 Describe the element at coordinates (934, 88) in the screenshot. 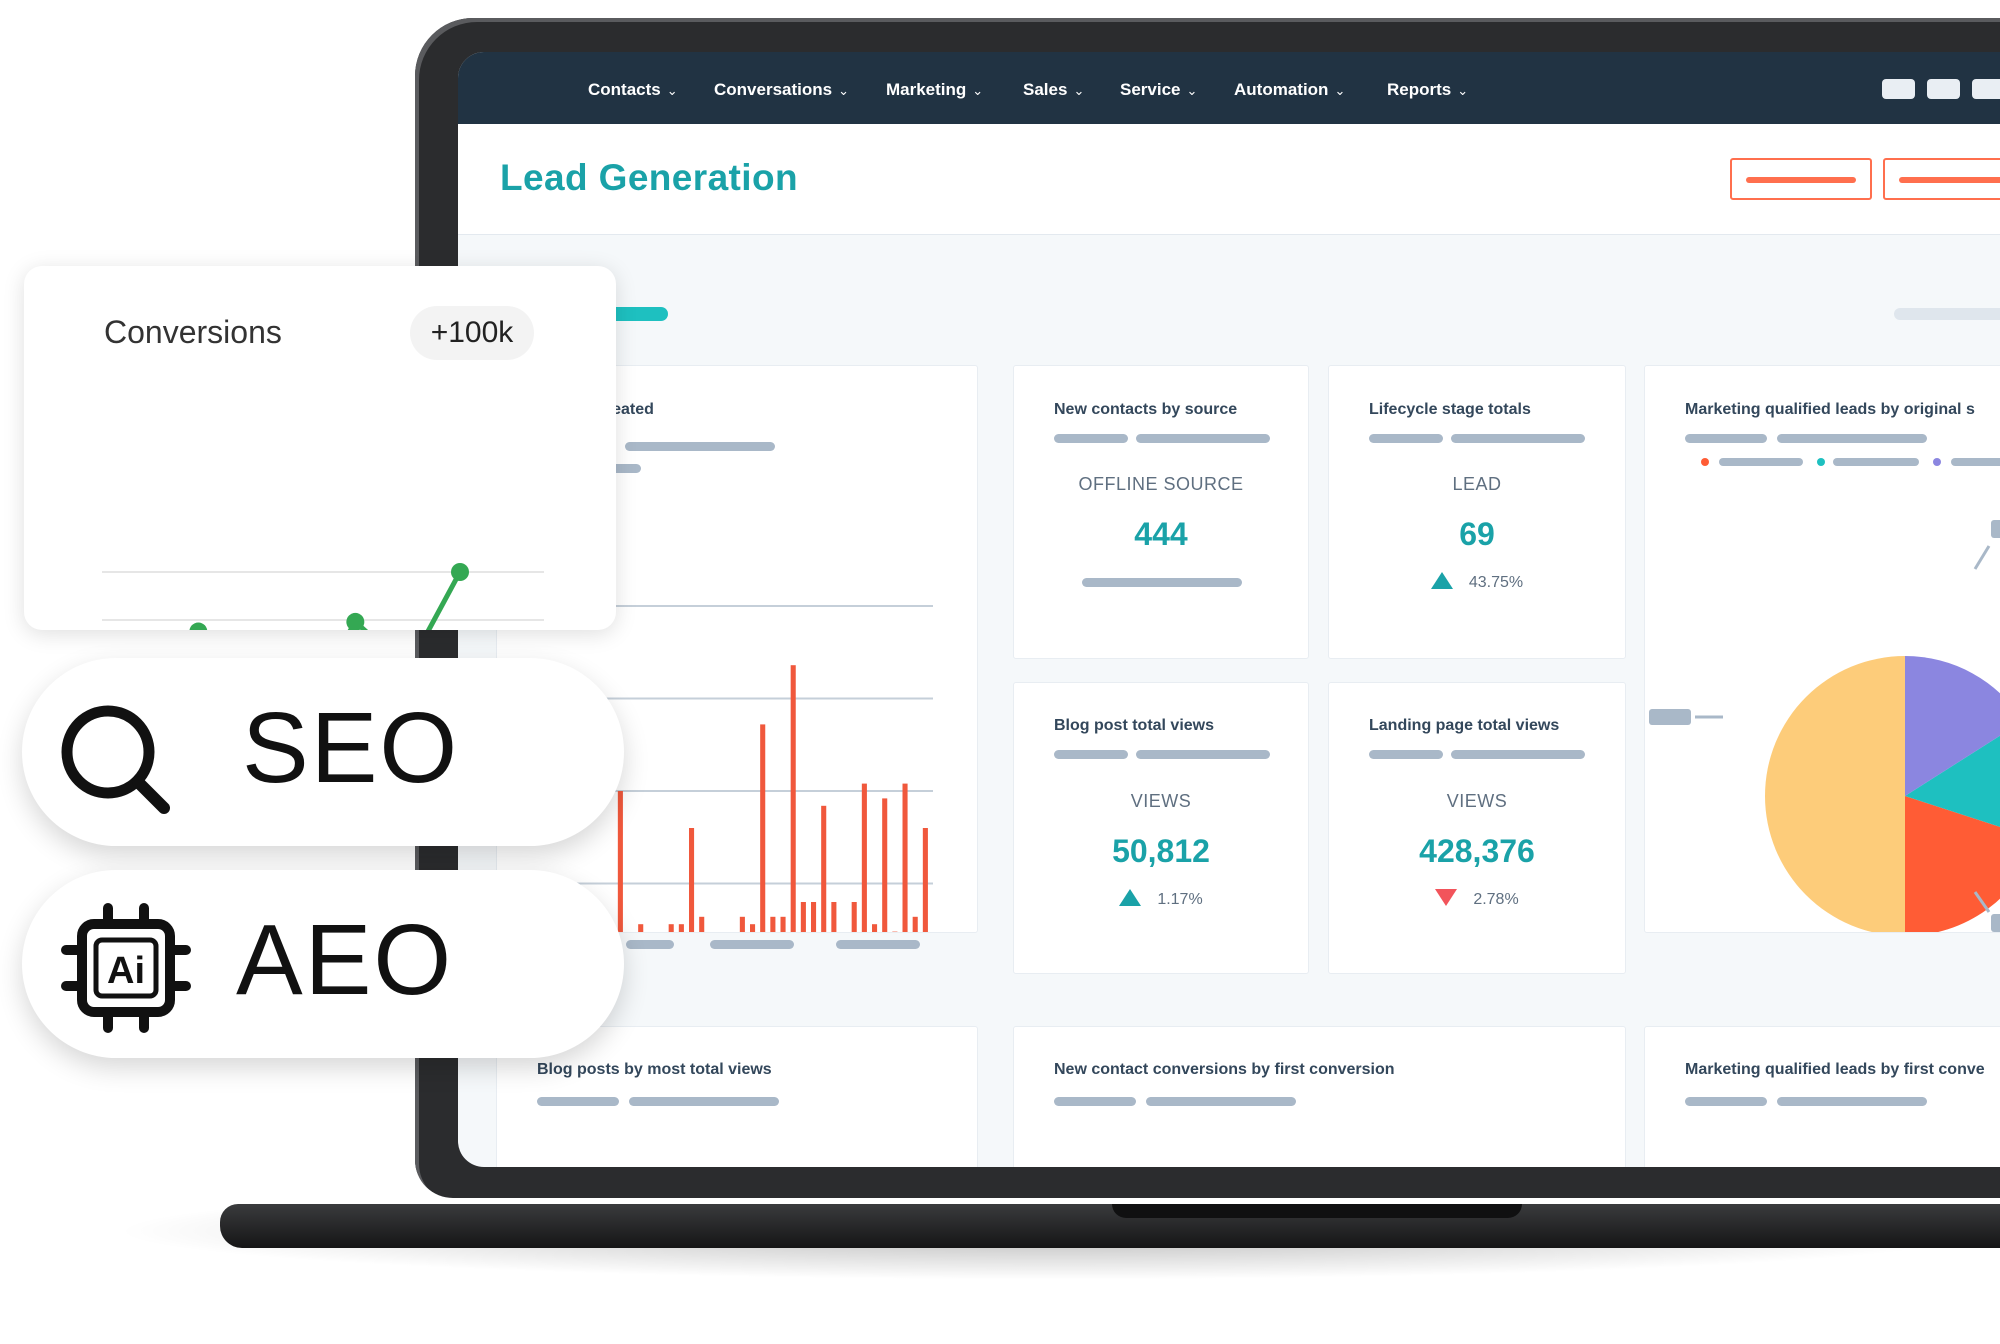

I see `nav-marketing: Marketing ⌄` at that location.